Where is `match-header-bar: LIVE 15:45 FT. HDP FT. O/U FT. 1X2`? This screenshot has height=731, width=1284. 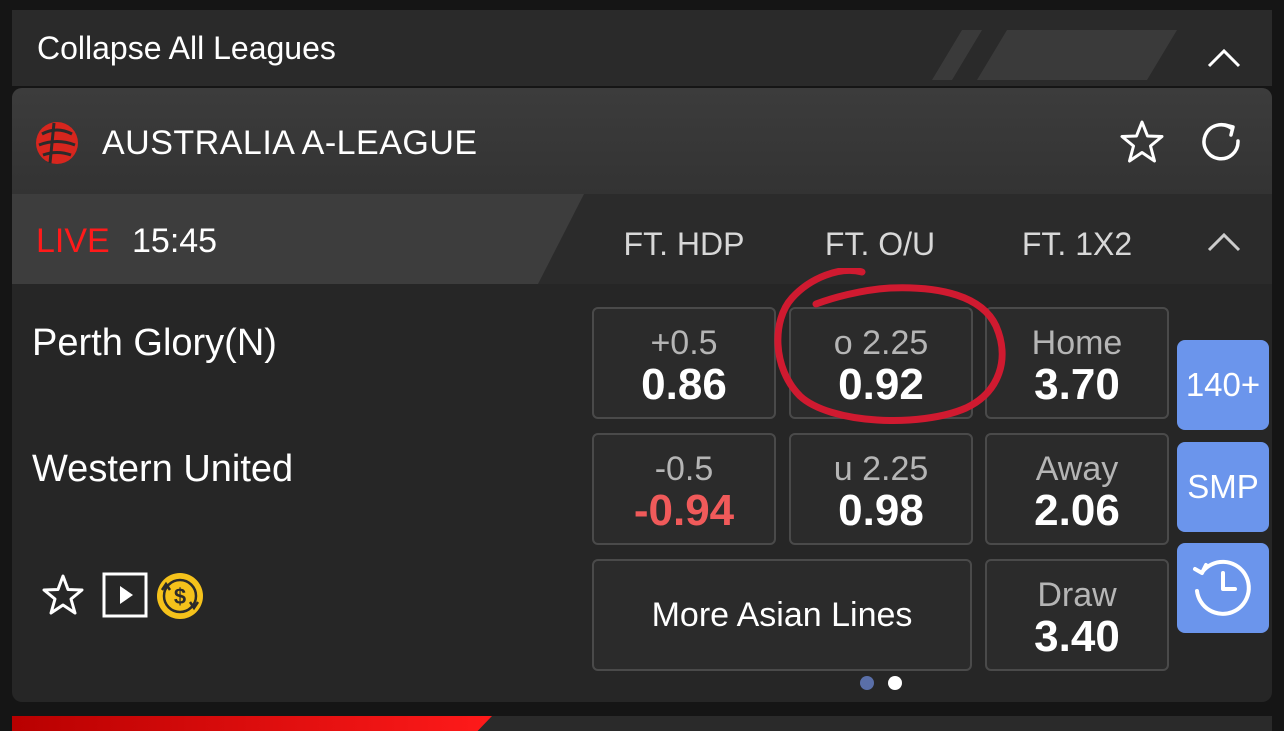
match-header-bar: LIVE 15:45 FT. HDP FT. O/U FT. 1X2 is located at coordinates (642, 239).